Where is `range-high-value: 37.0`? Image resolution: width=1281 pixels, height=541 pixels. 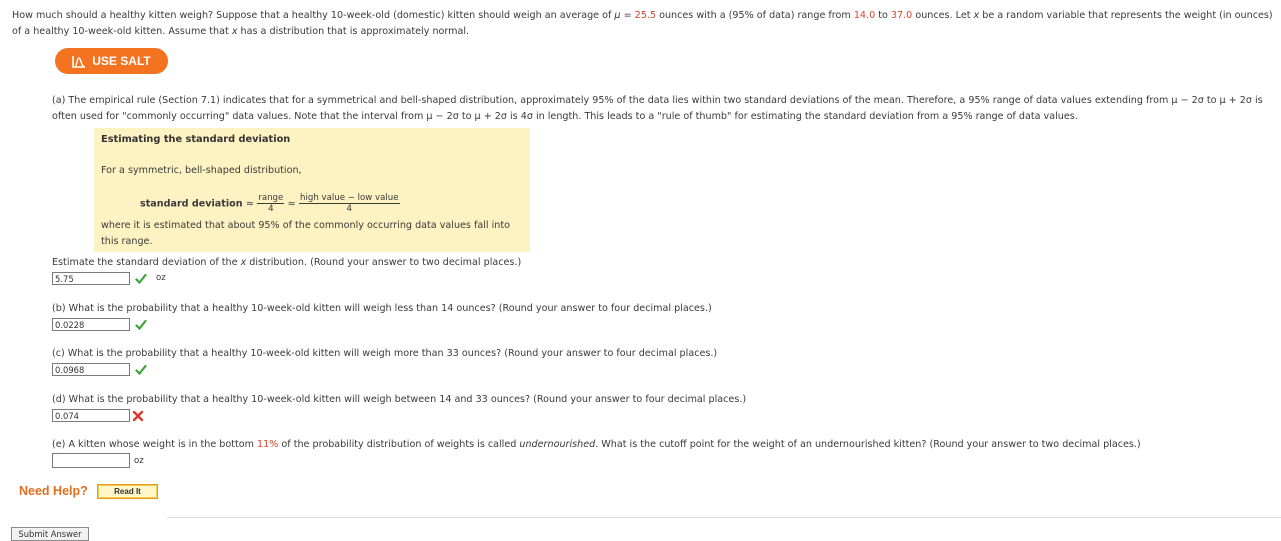 range-high-value: 37.0 is located at coordinates (901, 15).